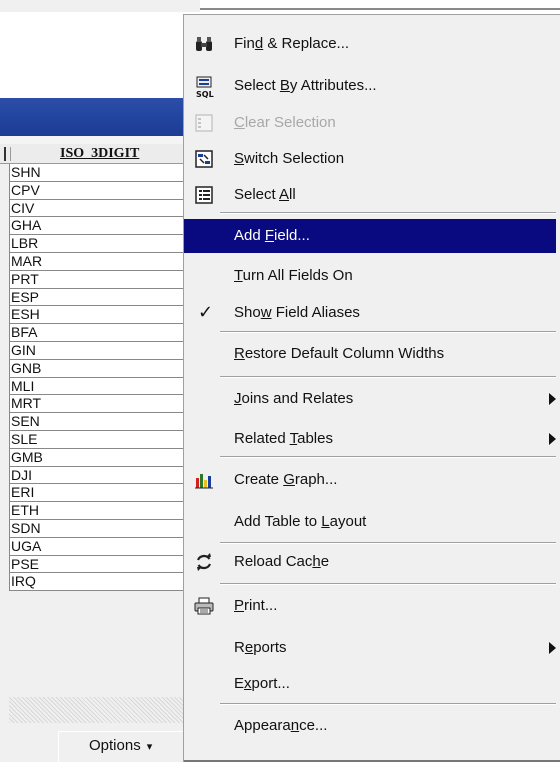 This screenshot has height=762, width=560. I want to click on table-row: ETH, so click(104, 511).